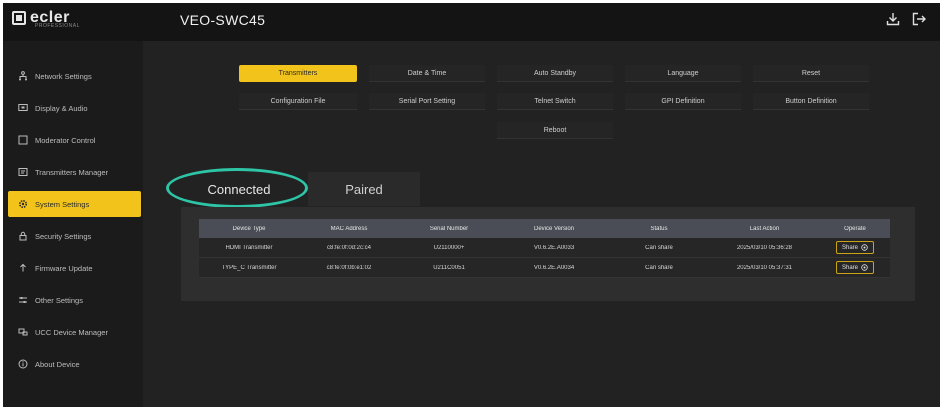  Describe the element at coordinates (427, 101) in the screenshot. I see `tab-serial-port-setting: Serial Port Setting` at that location.